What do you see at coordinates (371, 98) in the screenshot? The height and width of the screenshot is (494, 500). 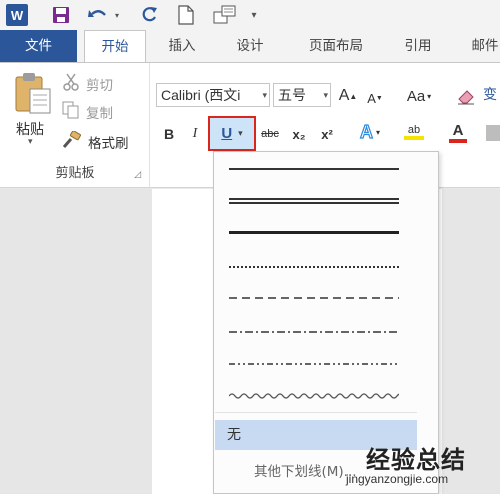 I see `shrink-font-label: A` at bounding box center [371, 98].